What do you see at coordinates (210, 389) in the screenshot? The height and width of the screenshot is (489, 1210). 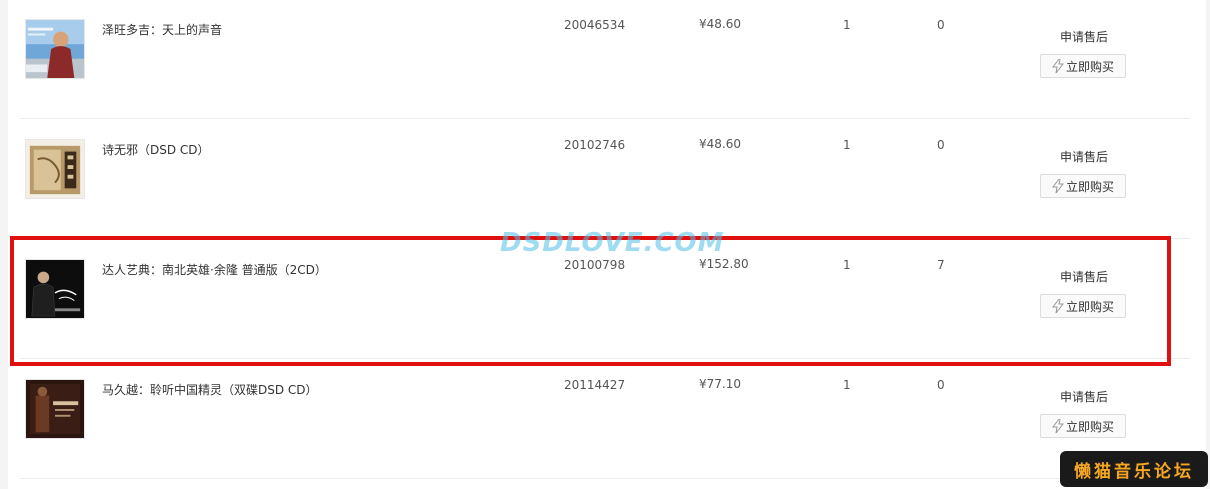 I see `product-name-link: 马久越：聆听中国精灵（双碟DSD CD）` at bounding box center [210, 389].